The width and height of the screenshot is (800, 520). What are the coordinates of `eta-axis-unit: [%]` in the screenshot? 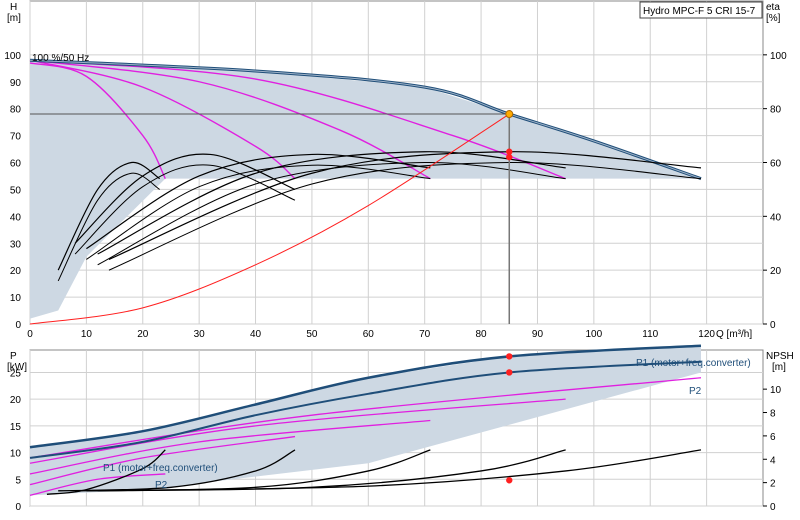 It's located at (773, 18).